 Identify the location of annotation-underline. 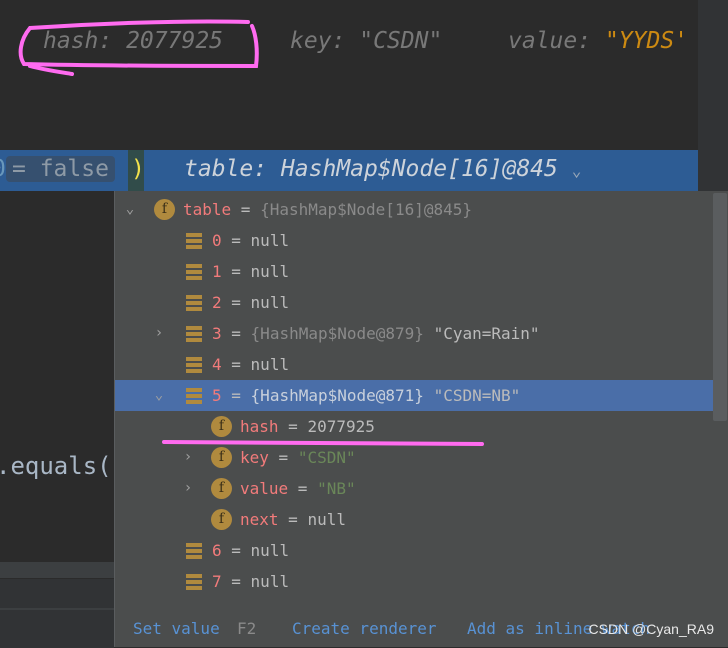
(323, 443).